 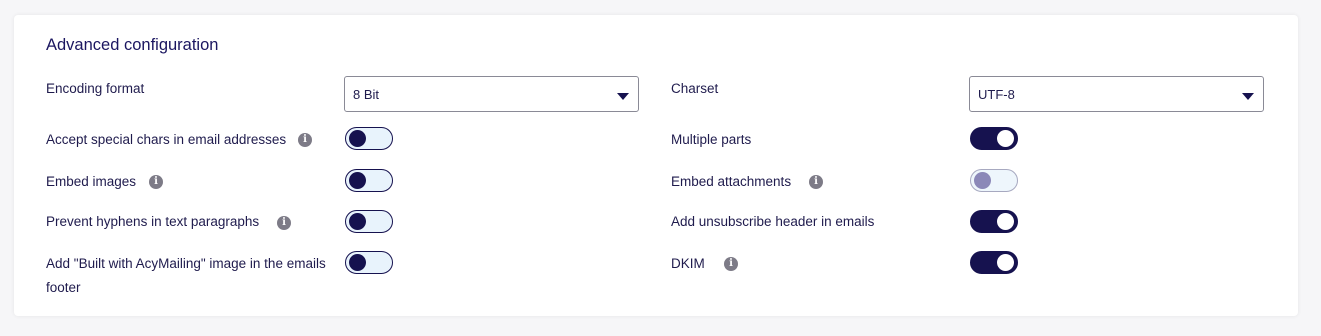 I want to click on section-title: Advanced configuration, so click(x=132, y=45).